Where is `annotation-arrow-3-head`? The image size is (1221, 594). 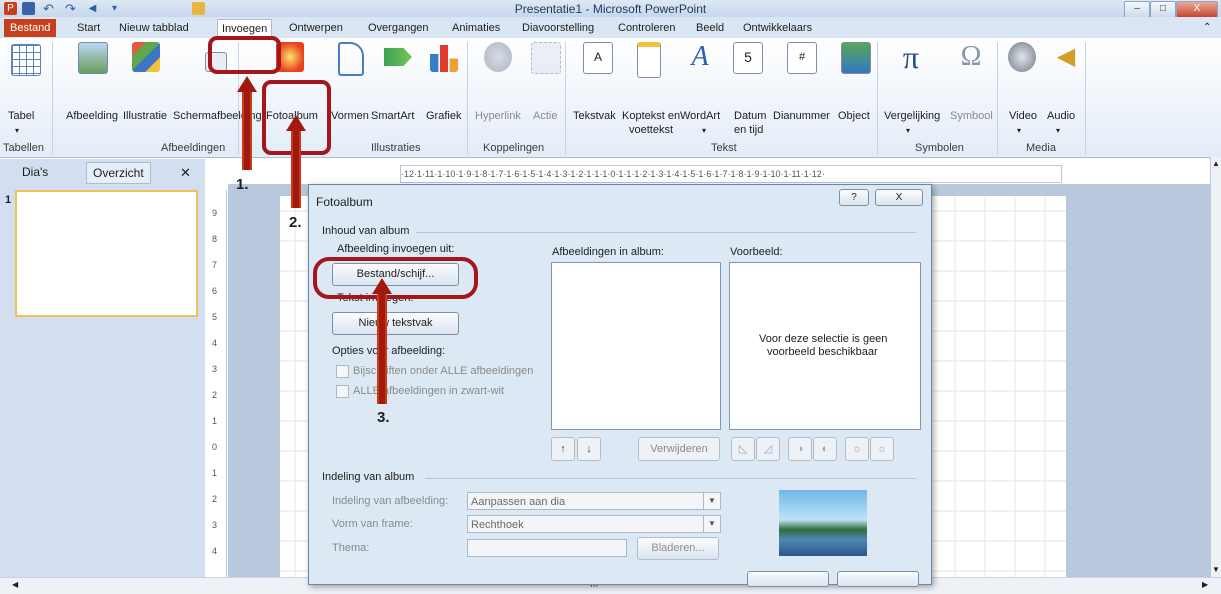 annotation-arrow-3-head is located at coordinates (382, 286).